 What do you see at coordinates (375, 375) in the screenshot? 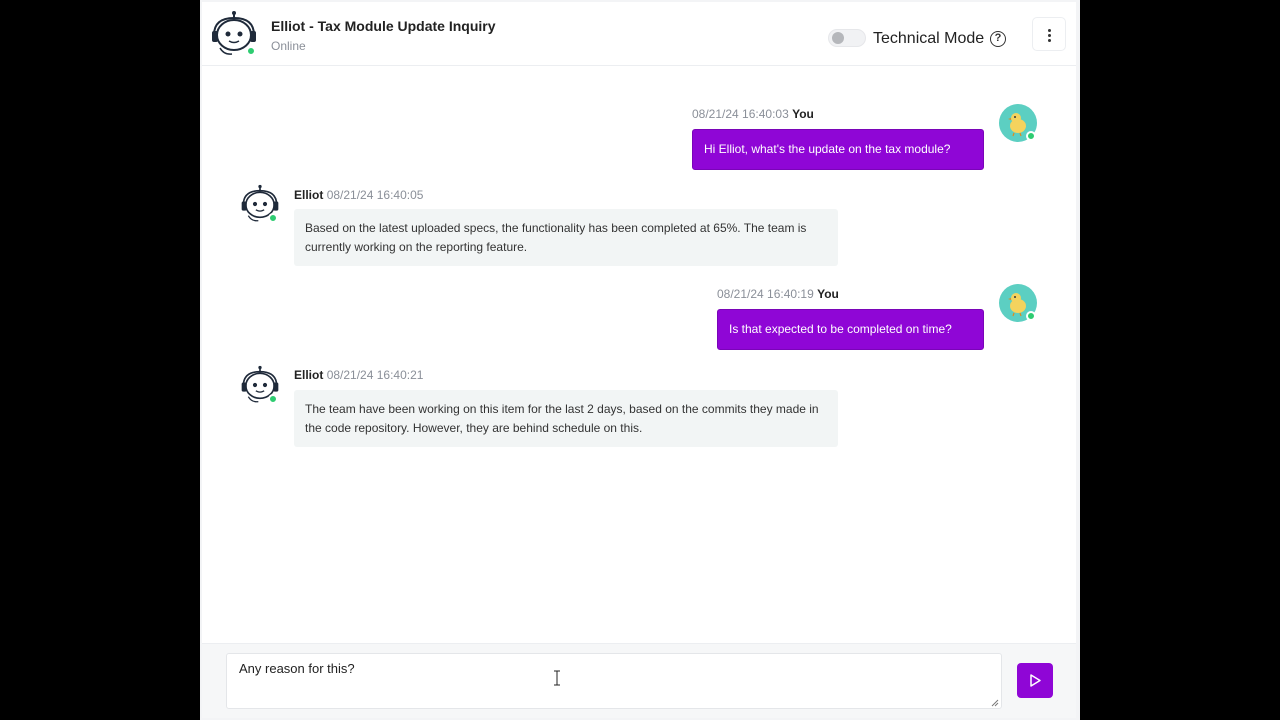
I see `message-timestamp: 08/21/24 16:40:21` at bounding box center [375, 375].